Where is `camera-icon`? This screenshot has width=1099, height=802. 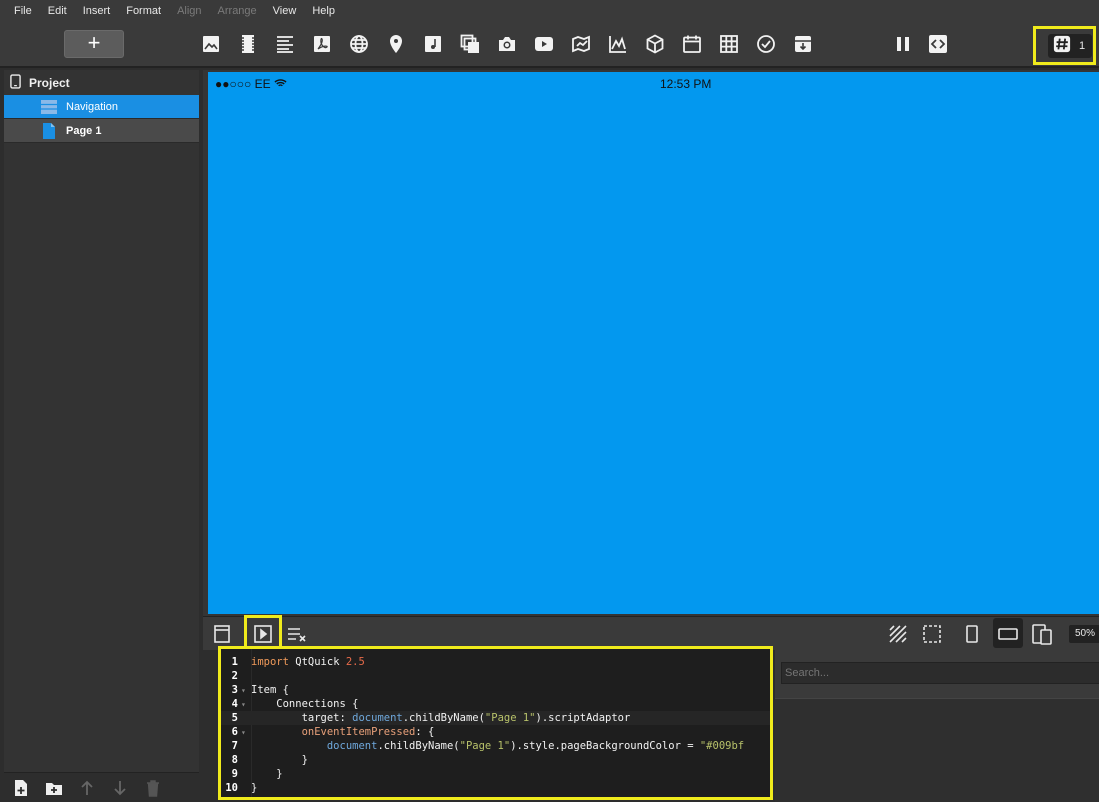 camera-icon is located at coordinates (507, 44).